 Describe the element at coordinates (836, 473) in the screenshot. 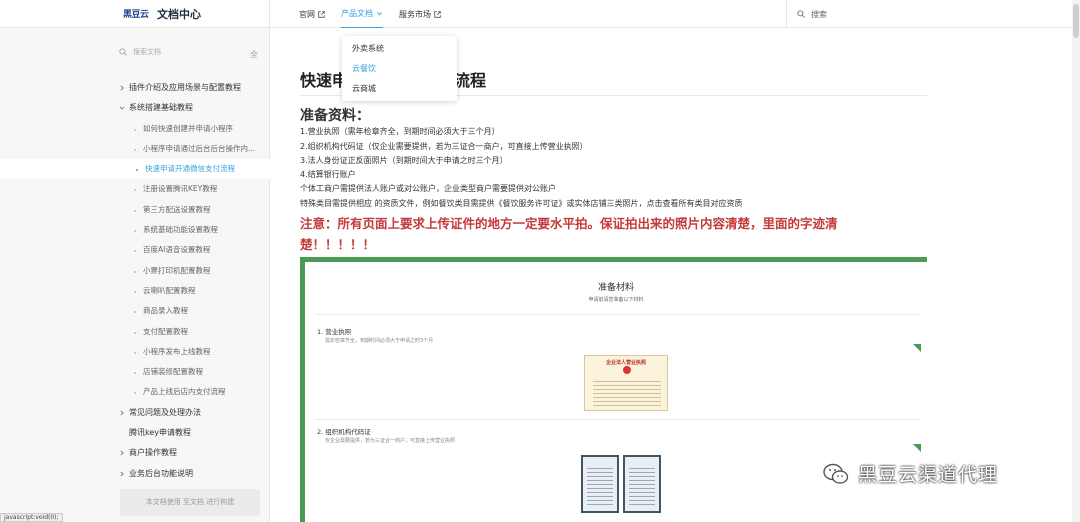

I see `wechat-icon` at that location.